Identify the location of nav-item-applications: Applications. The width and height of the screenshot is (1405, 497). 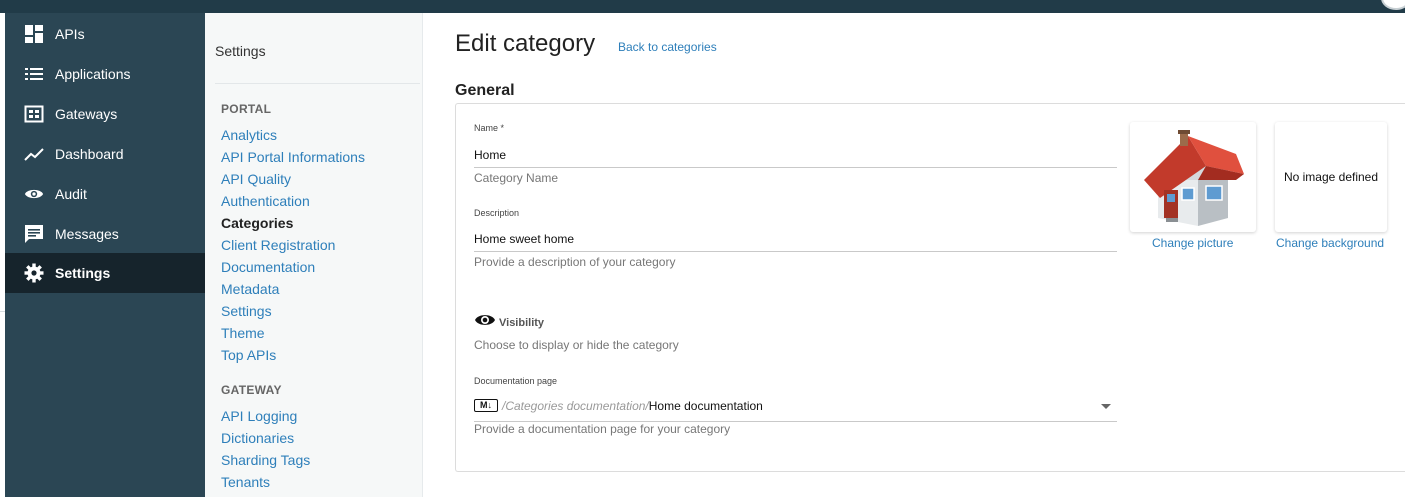
(105, 74).